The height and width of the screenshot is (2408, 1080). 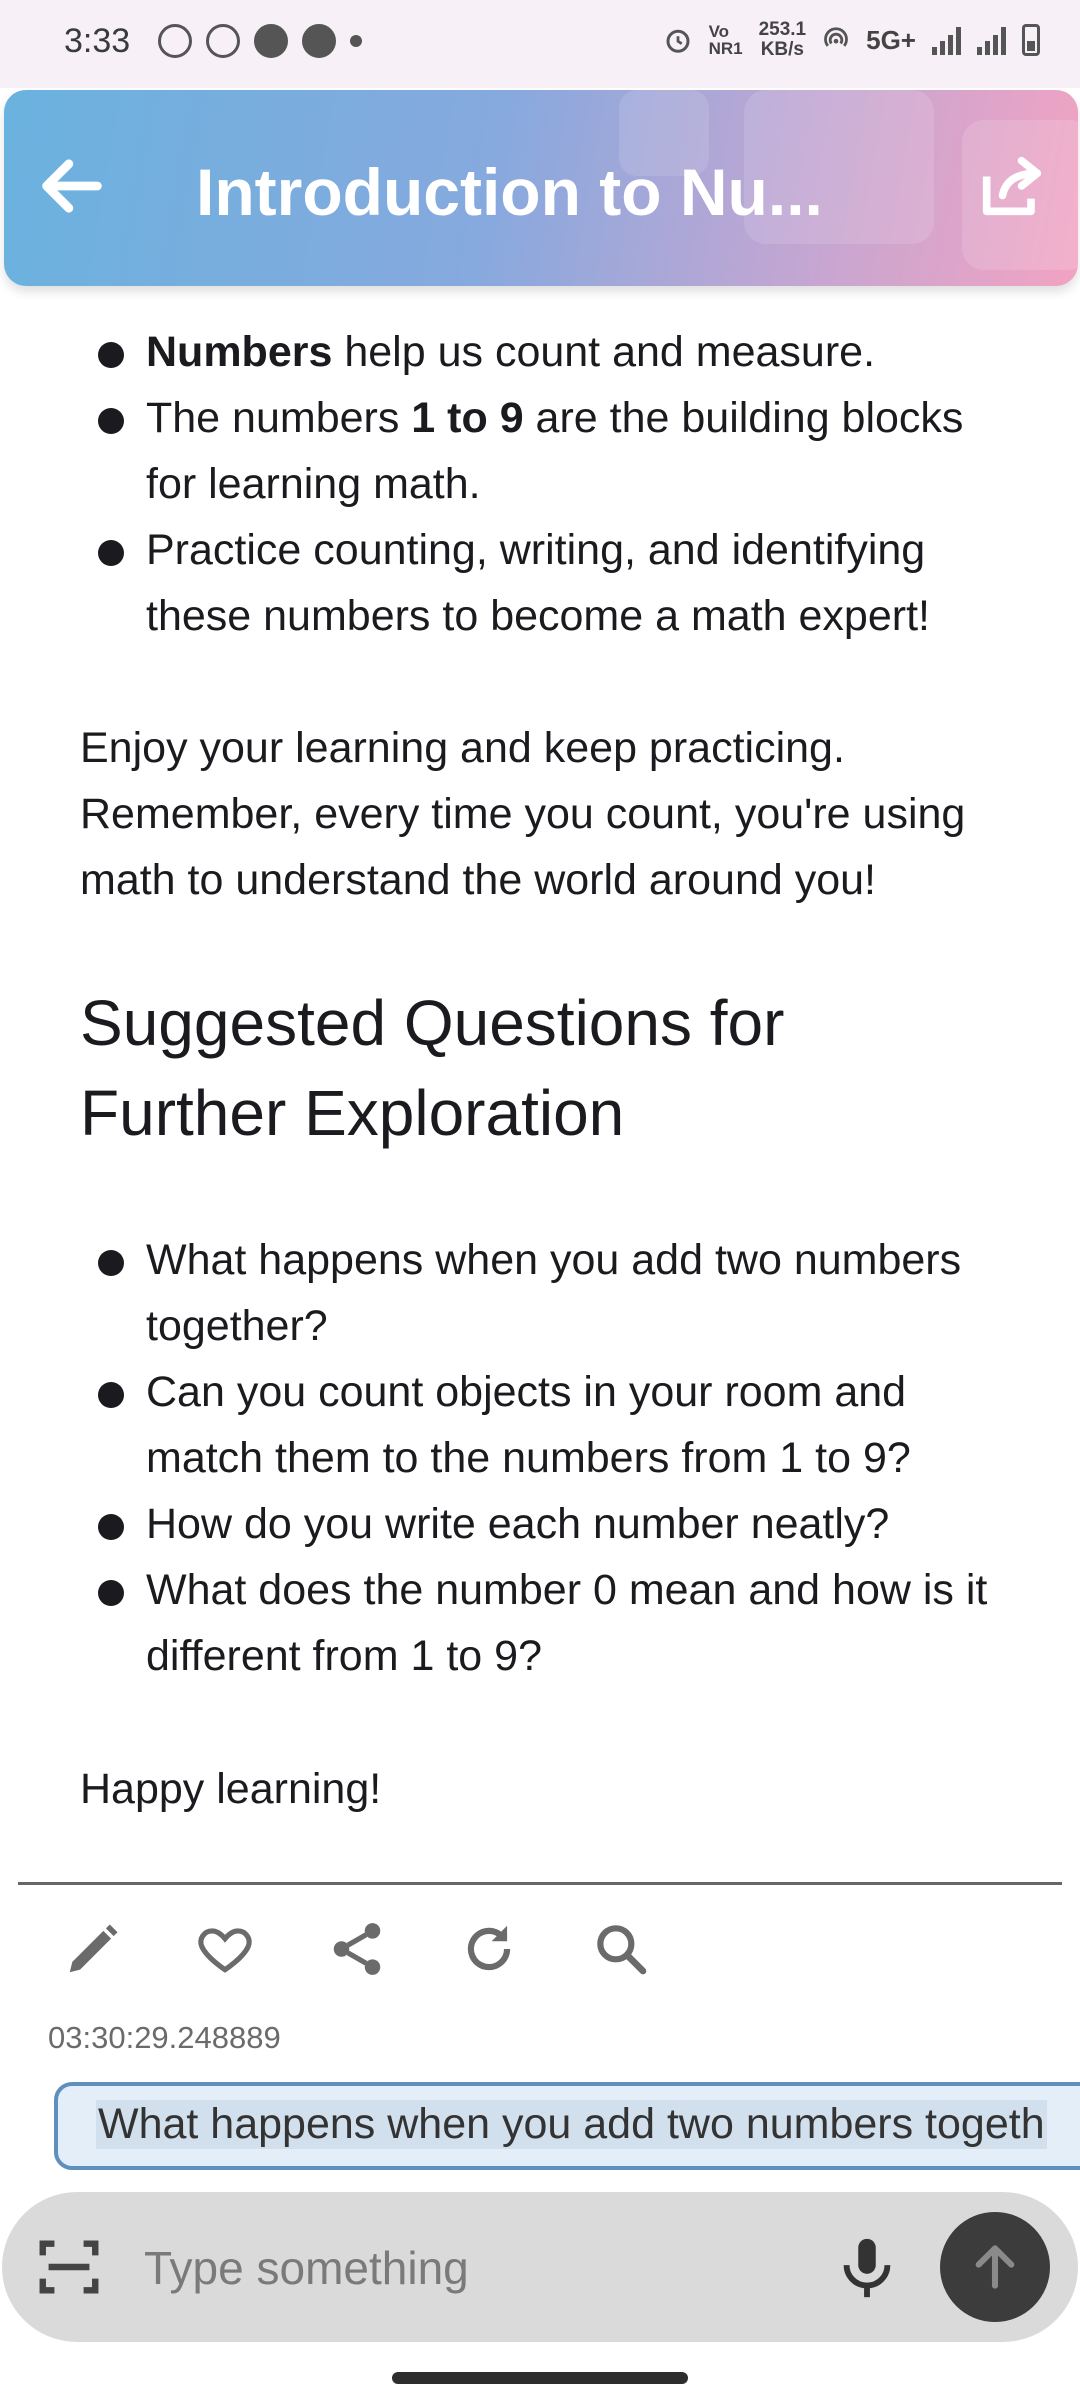 I want to click on closing-text: Happy learning!, so click(x=231, y=1789).